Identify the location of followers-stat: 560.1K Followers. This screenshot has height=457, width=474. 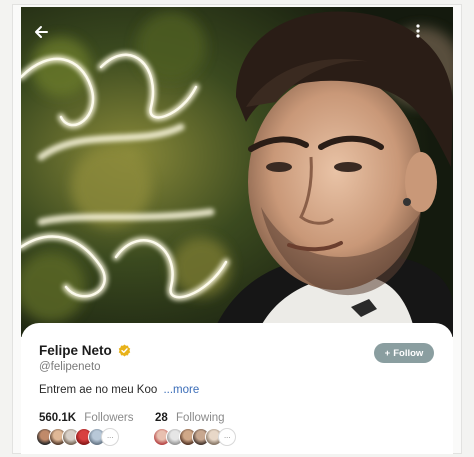
(86, 418).